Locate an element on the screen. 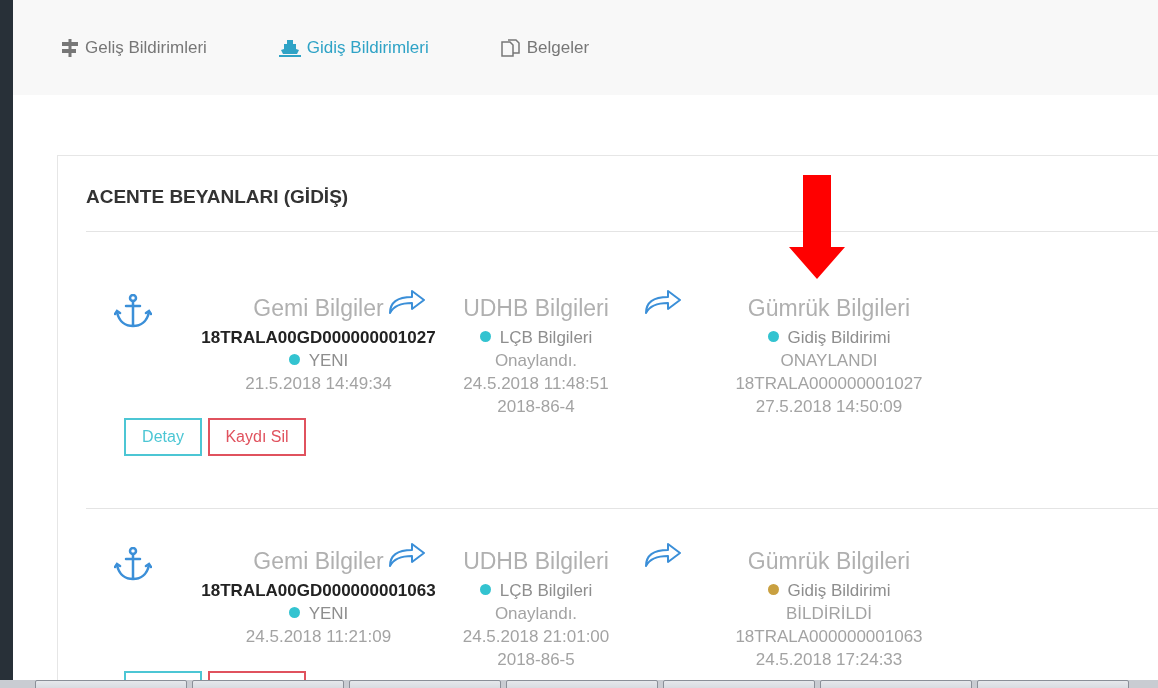  delete-button: Kaydı Sil is located at coordinates (257, 437).